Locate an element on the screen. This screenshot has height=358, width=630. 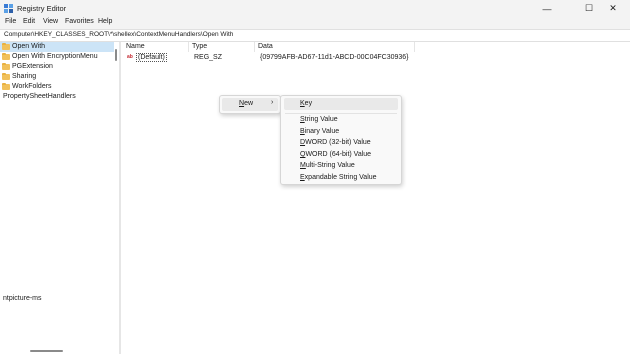
tree-item-label: Open With EncryptionMenu is located at coordinates (55, 56).